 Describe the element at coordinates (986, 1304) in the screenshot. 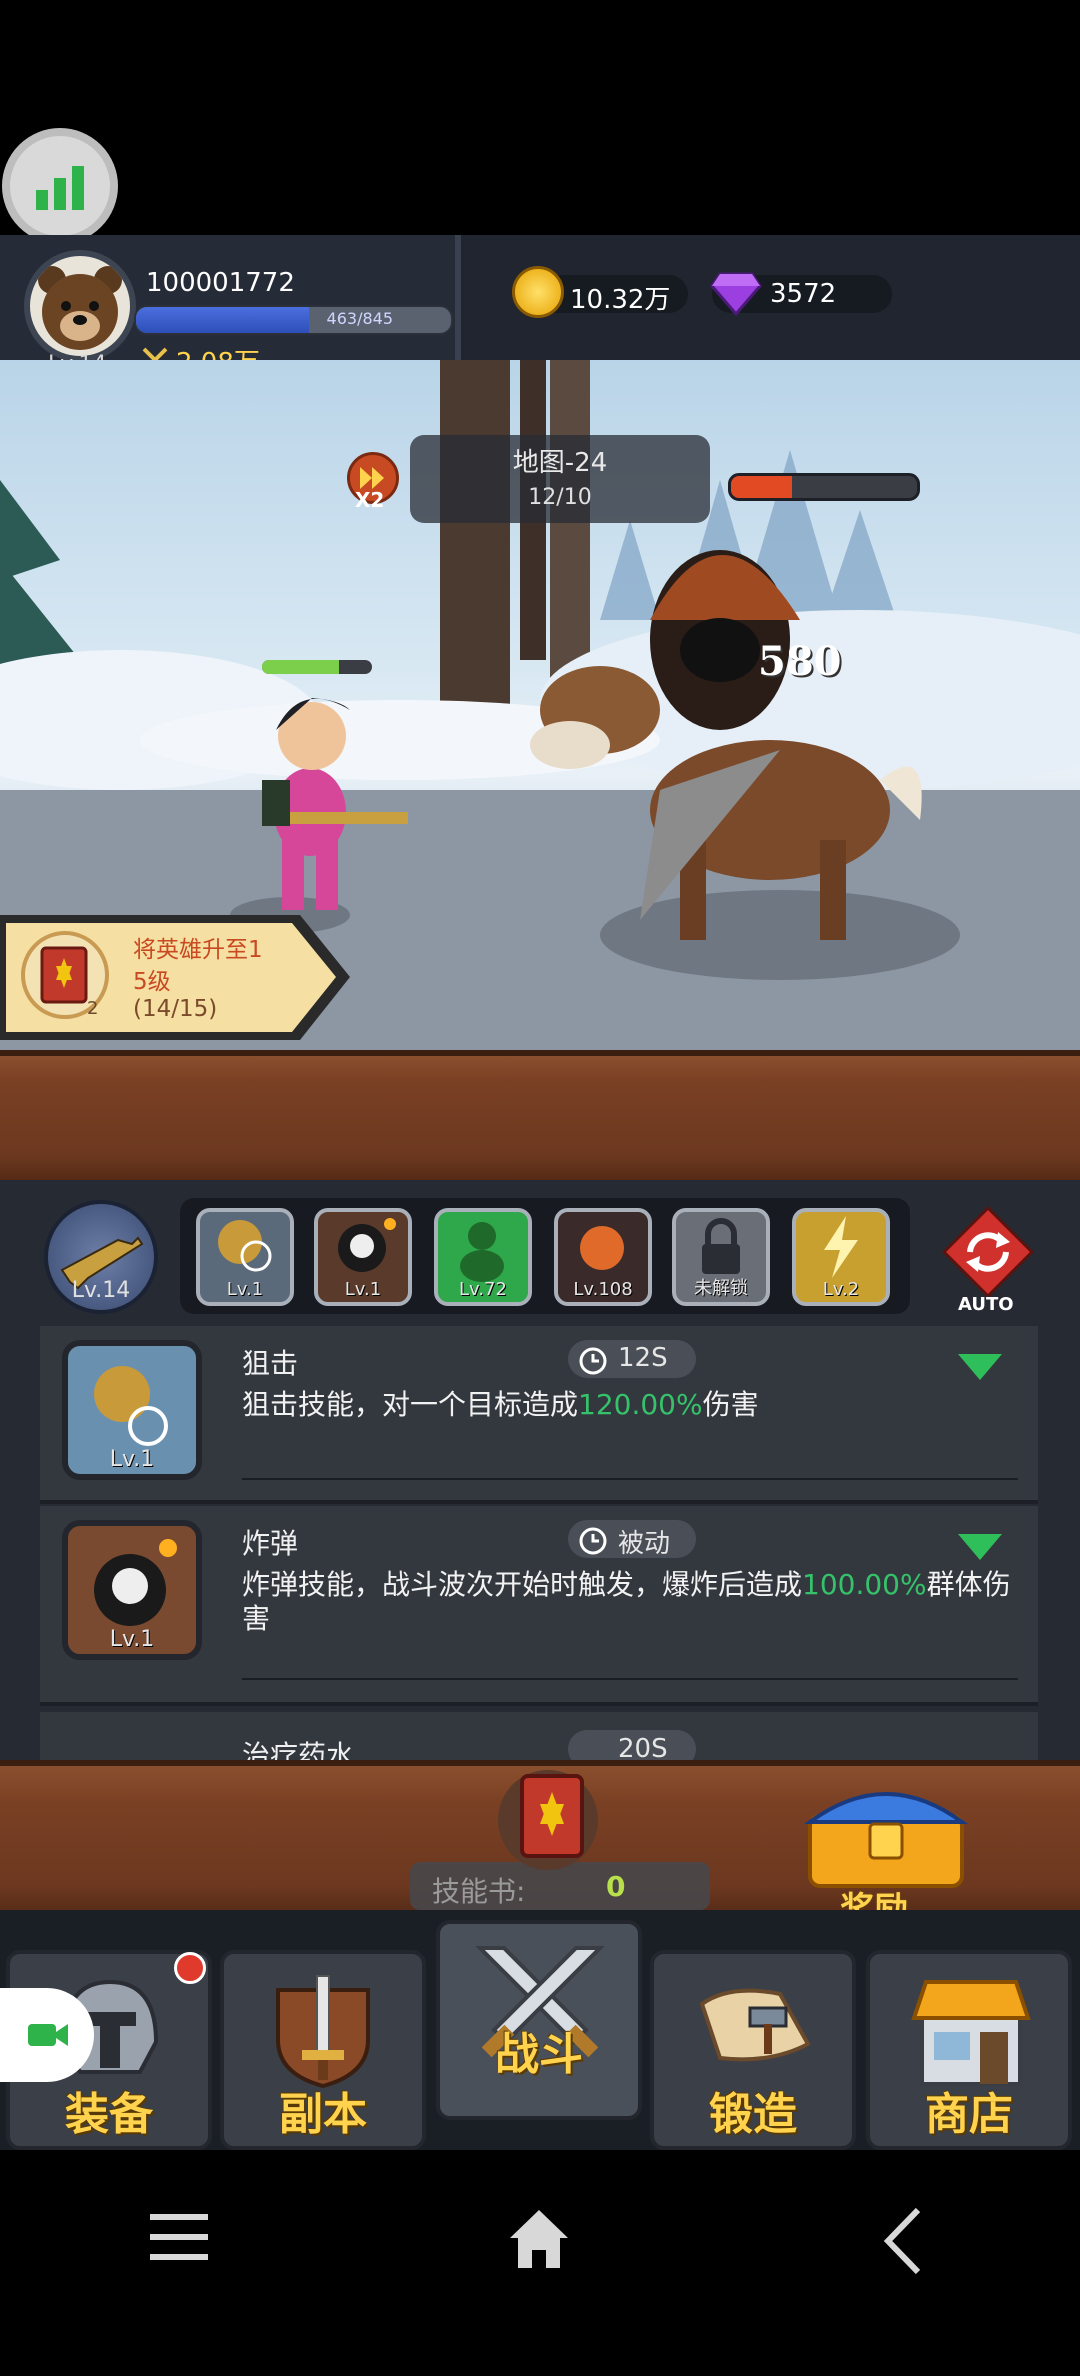

I see `auto-label: AUTO` at that location.